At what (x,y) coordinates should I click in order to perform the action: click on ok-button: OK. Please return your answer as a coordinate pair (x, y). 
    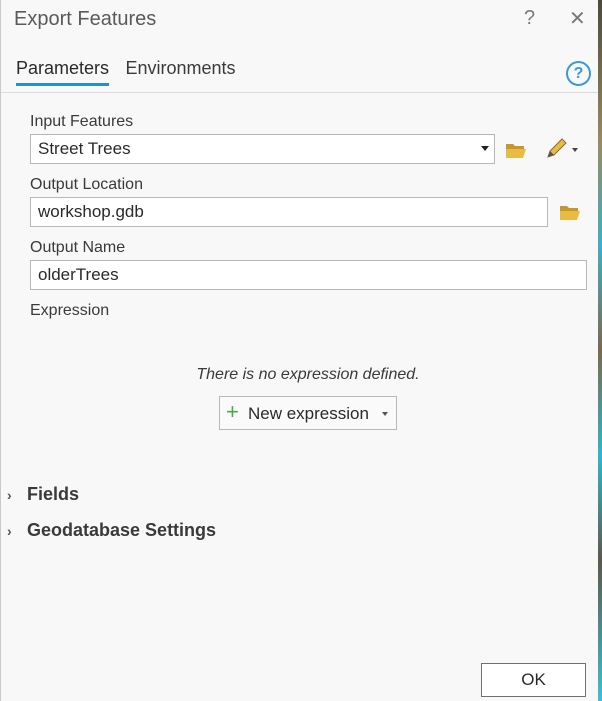
    Looking at the image, I should click on (533, 680).